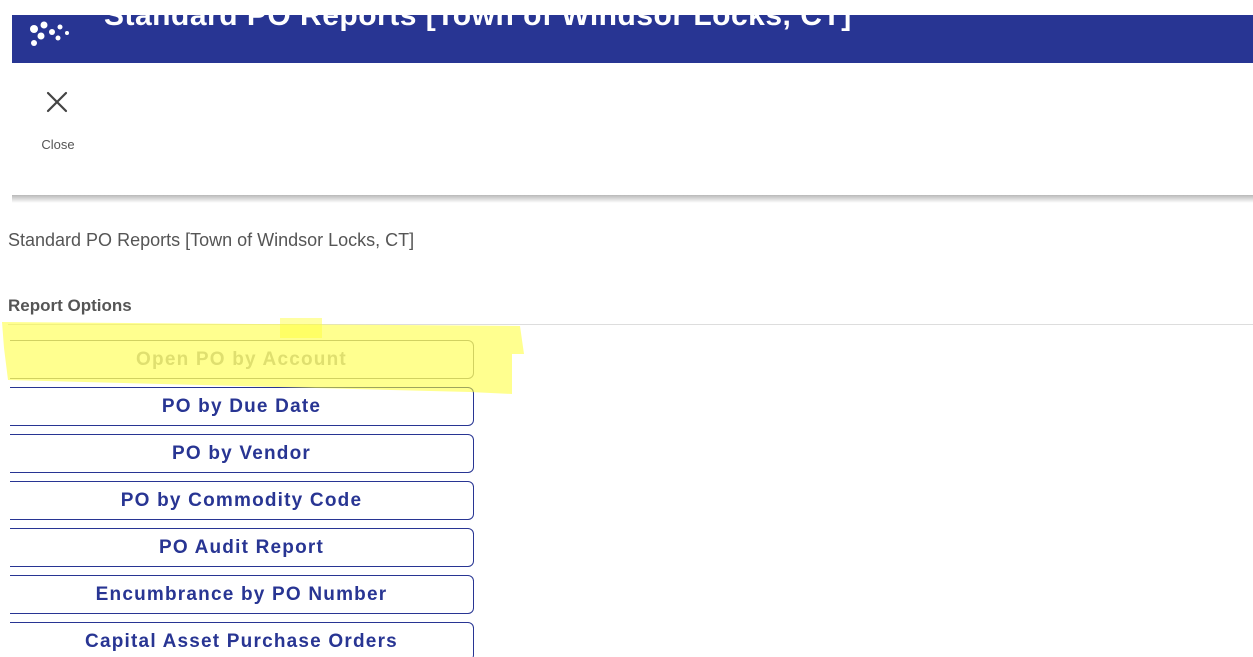 This screenshot has width=1253, height=657. I want to click on po-by-vendor-button: PO by Vendor, so click(242, 453).